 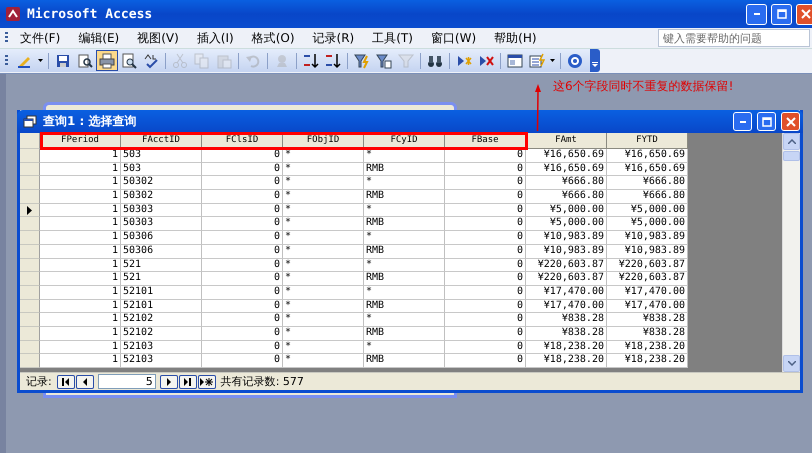 I want to click on filter-icon, so click(x=406, y=60).